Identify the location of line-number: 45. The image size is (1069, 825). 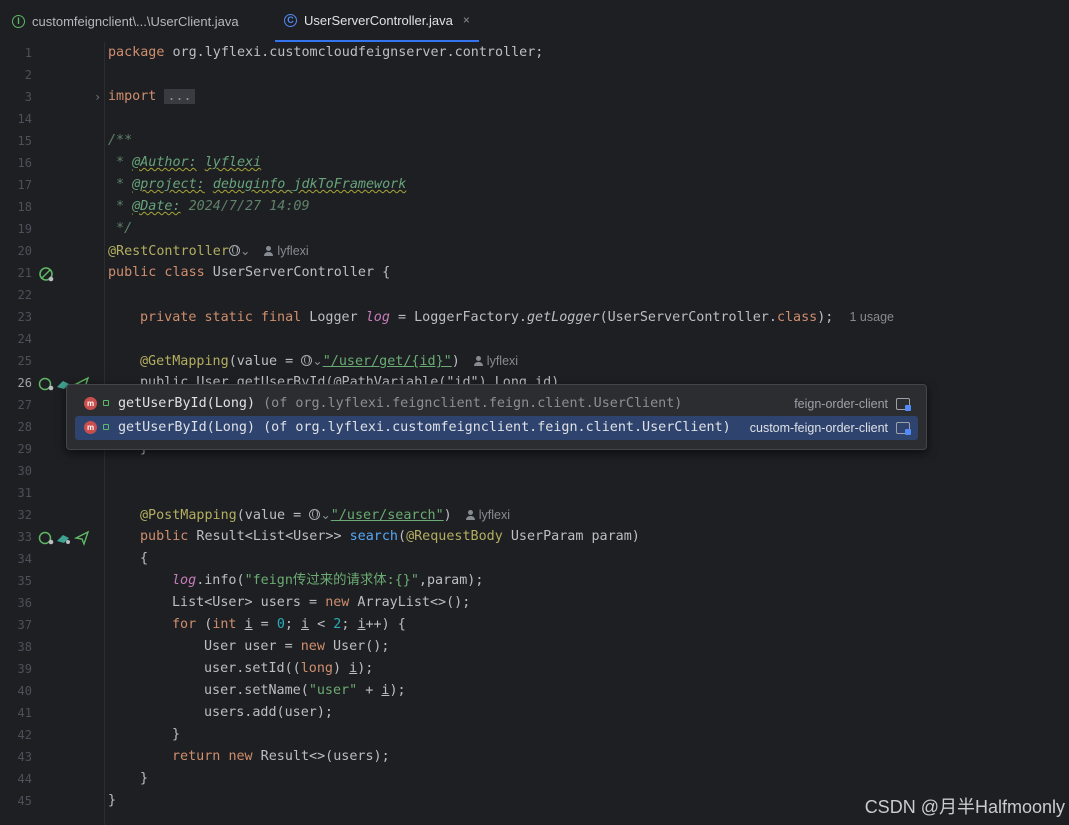
(24, 801).